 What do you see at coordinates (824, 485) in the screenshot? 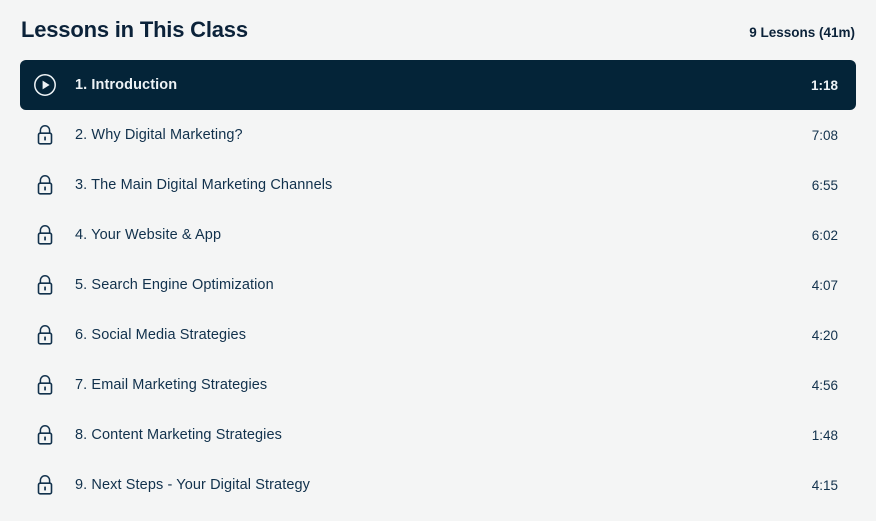
I see `lesson-duration: 4:15` at bounding box center [824, 485].